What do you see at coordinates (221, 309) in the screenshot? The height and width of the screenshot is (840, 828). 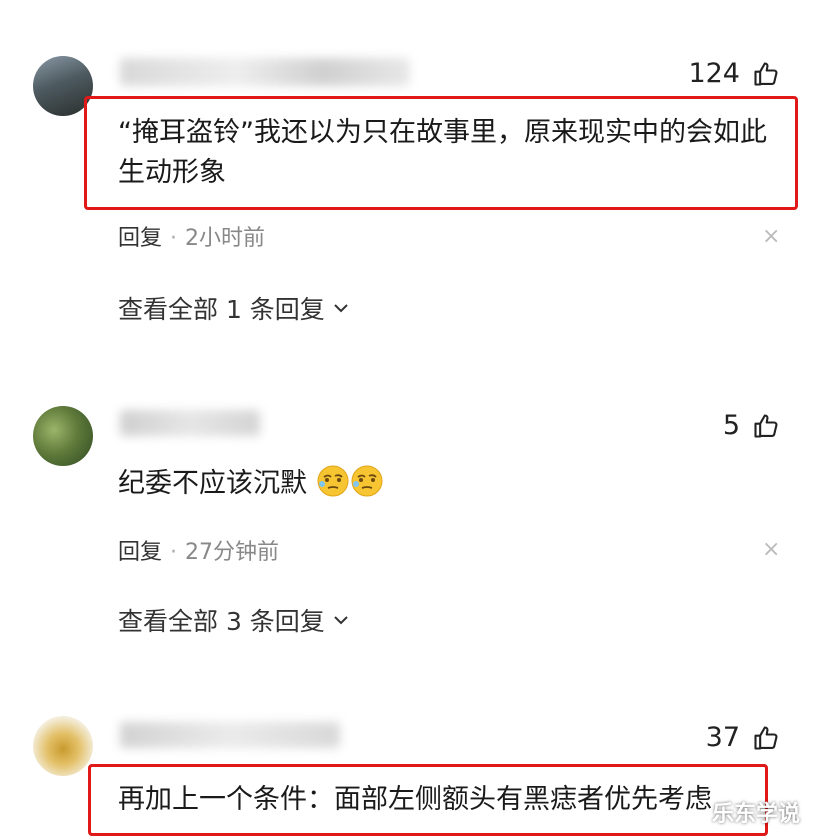 I see `view-replies-label: 查看全部 1 条回复` at bounding box center [221, 309].